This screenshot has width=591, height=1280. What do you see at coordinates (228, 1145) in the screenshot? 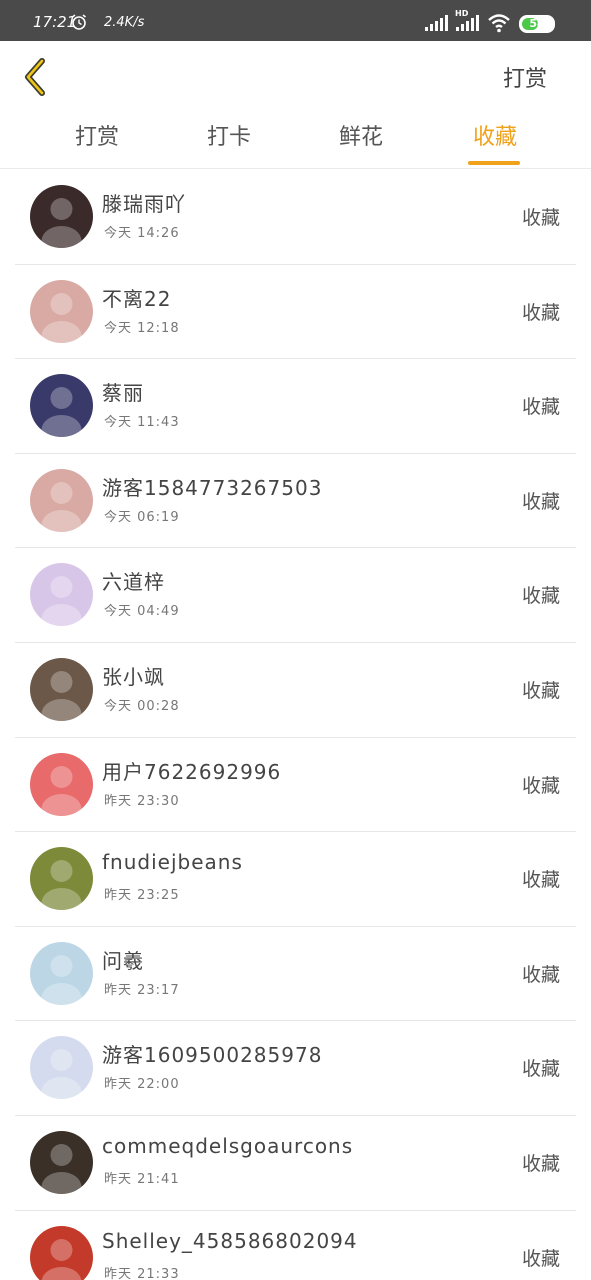
I see `user-name: commeqdelsgoaurcons` at bounding box center [228, 1145].